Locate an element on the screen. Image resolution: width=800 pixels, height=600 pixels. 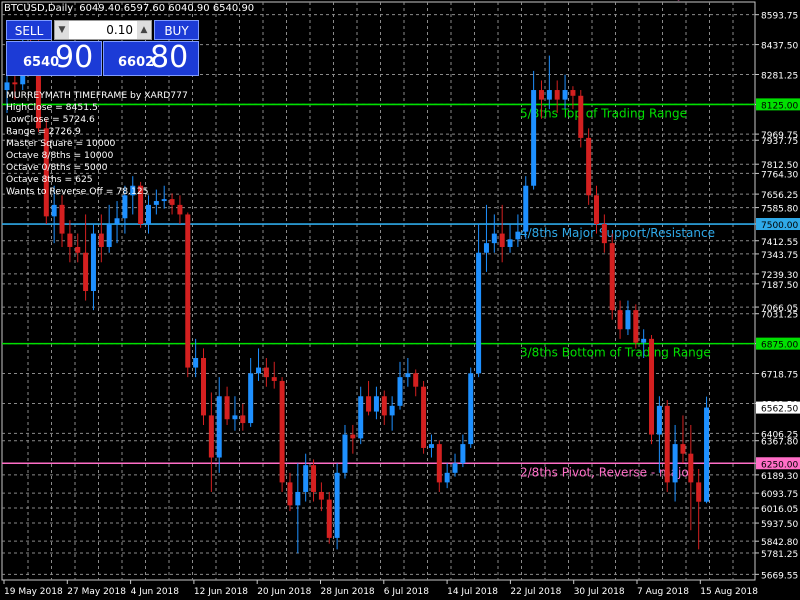
buy-button: BUY is located at coordinates (176, 30).